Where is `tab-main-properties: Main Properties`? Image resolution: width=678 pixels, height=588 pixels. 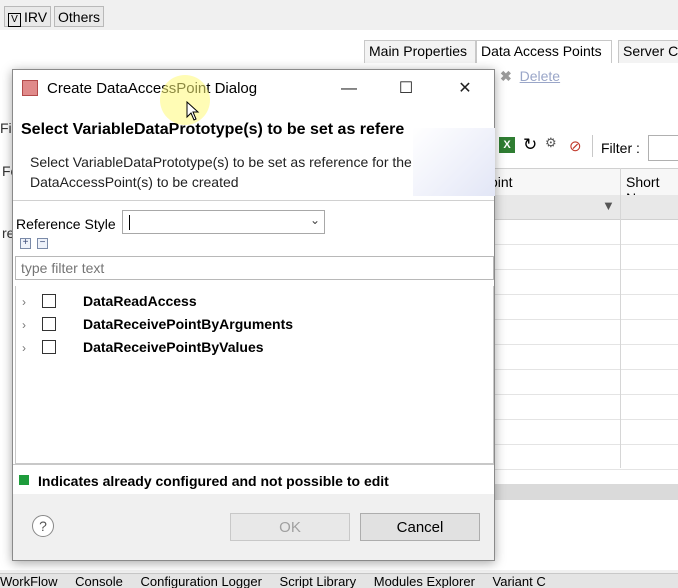
tab-main-properties: Main Properties is located at coordinates (420, 51).